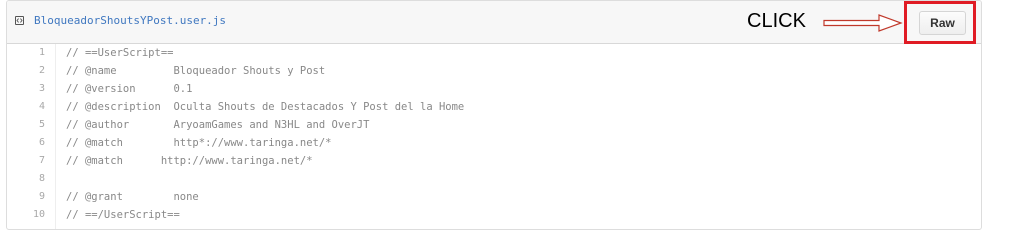  Describe the element at coordinates (55, 136) in the screenshot. I see `gutter-divider` at that location.